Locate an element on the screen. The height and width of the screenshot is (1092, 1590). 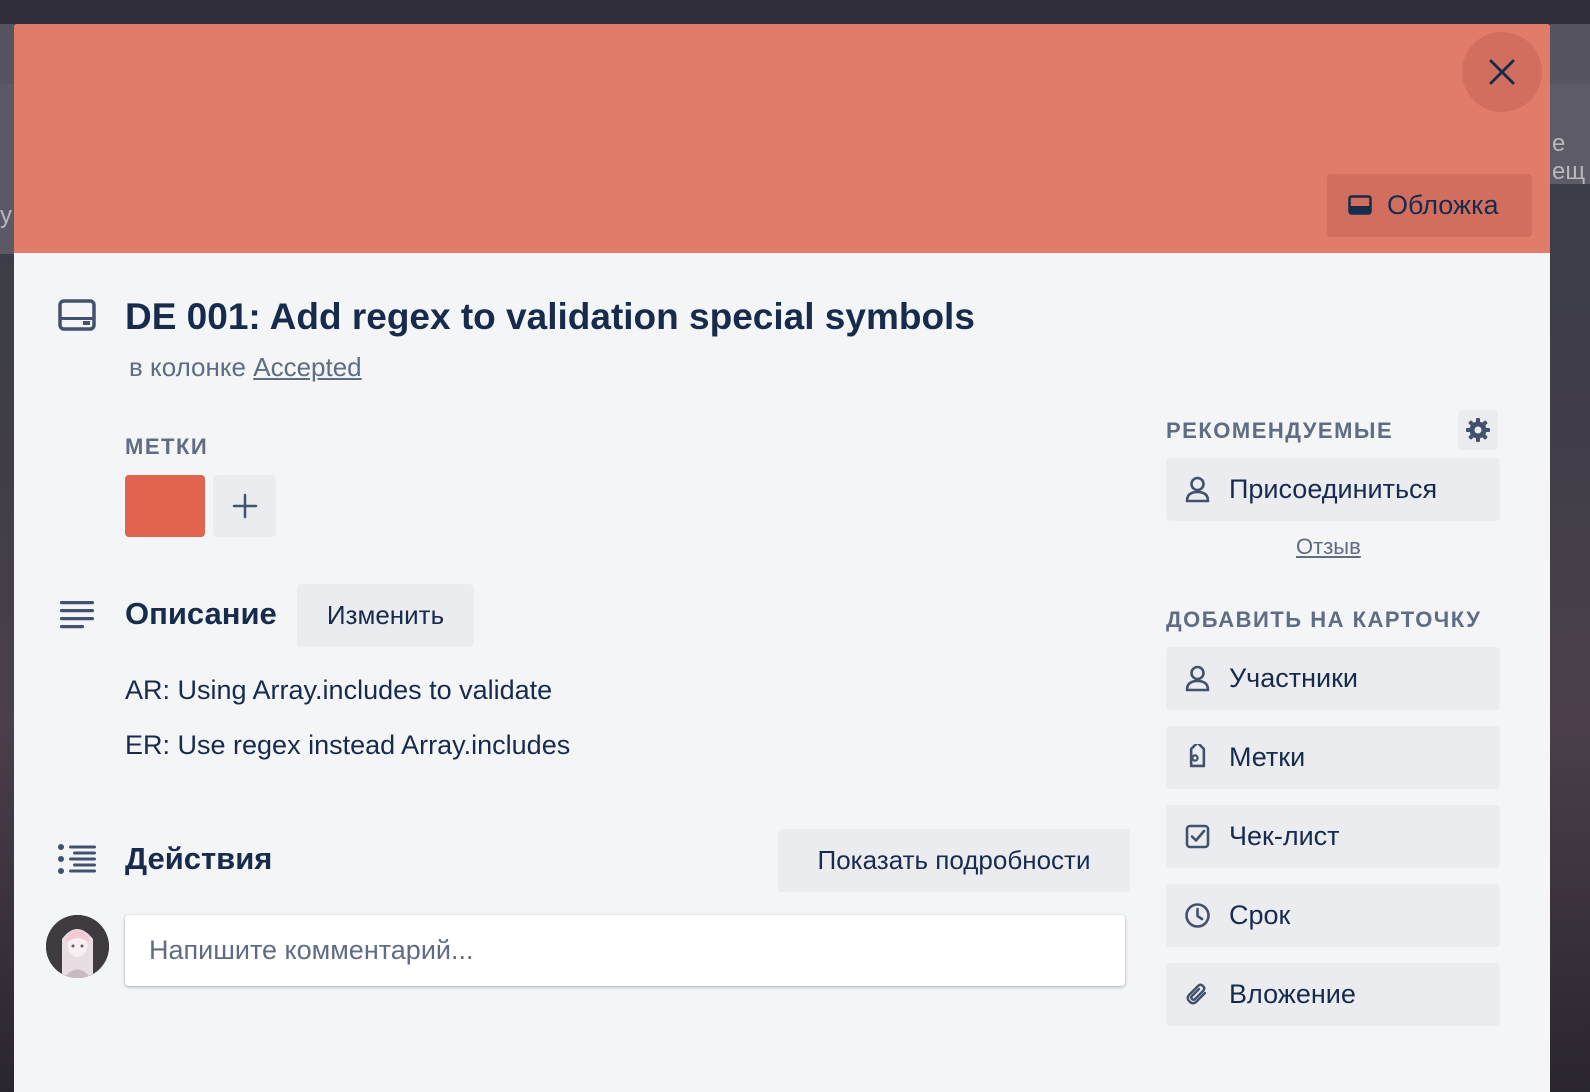
checklist-button: Чек-лист is located at coordinates (1333, 836).